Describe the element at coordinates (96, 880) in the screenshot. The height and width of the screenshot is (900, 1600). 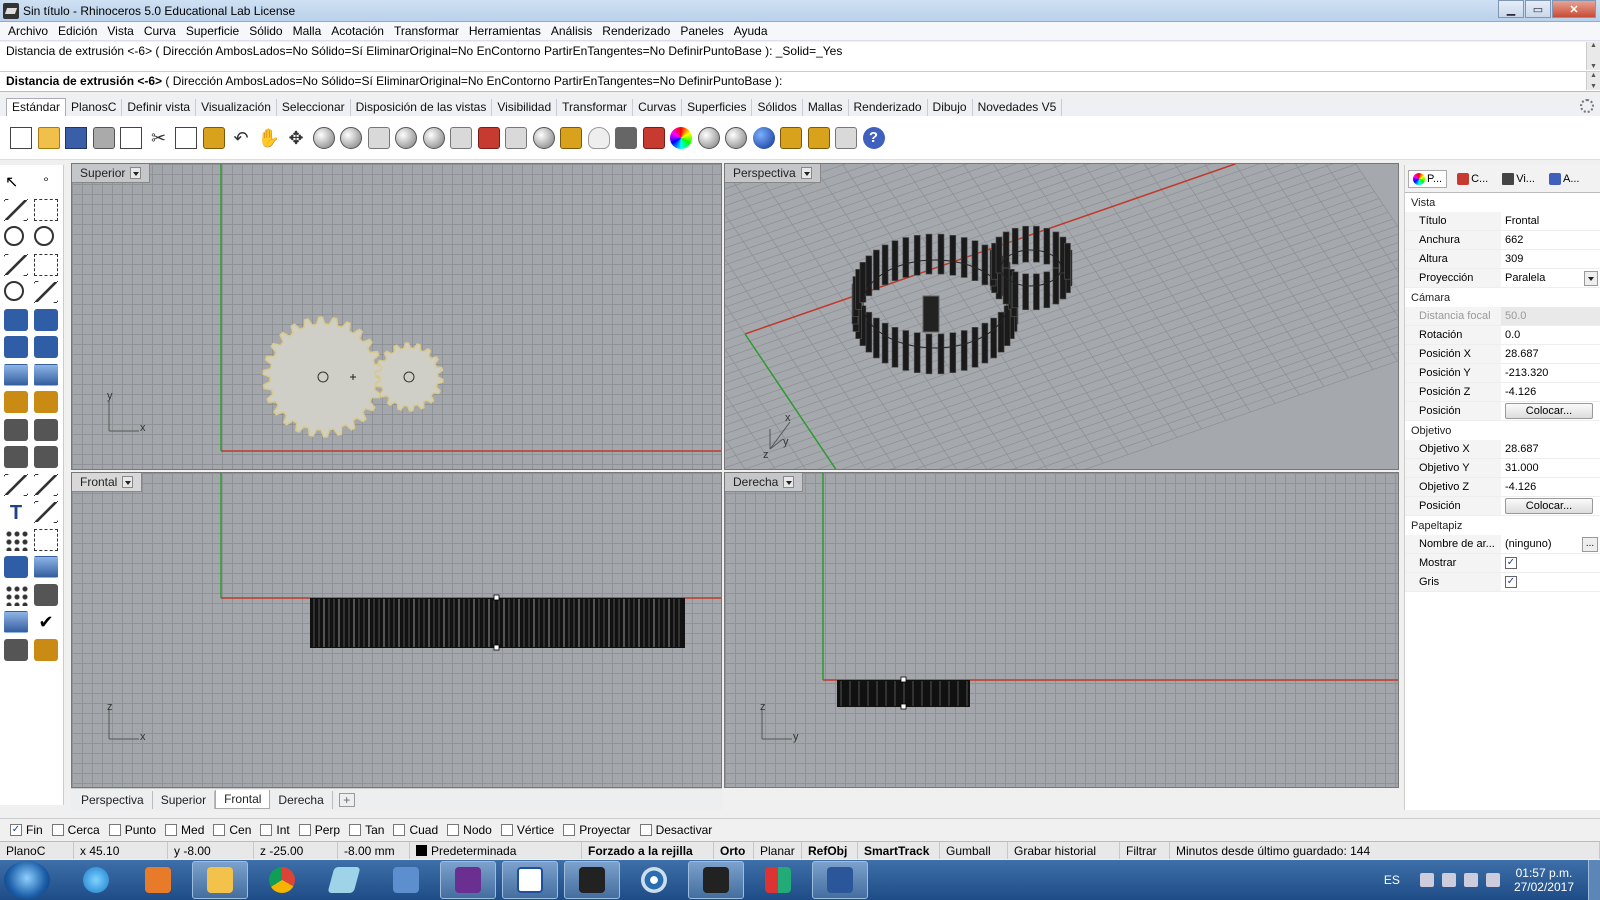
I see `taskbar-ie` at that location.